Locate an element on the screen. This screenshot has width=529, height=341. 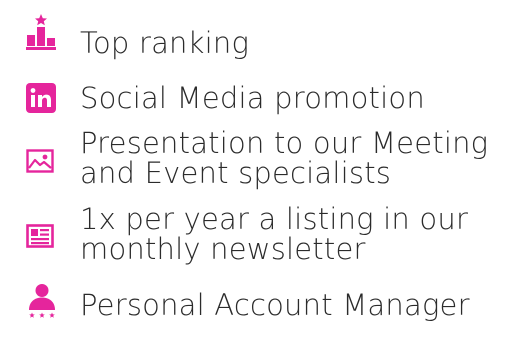
trophy-podium-icon is located at coordinates (41, 32).